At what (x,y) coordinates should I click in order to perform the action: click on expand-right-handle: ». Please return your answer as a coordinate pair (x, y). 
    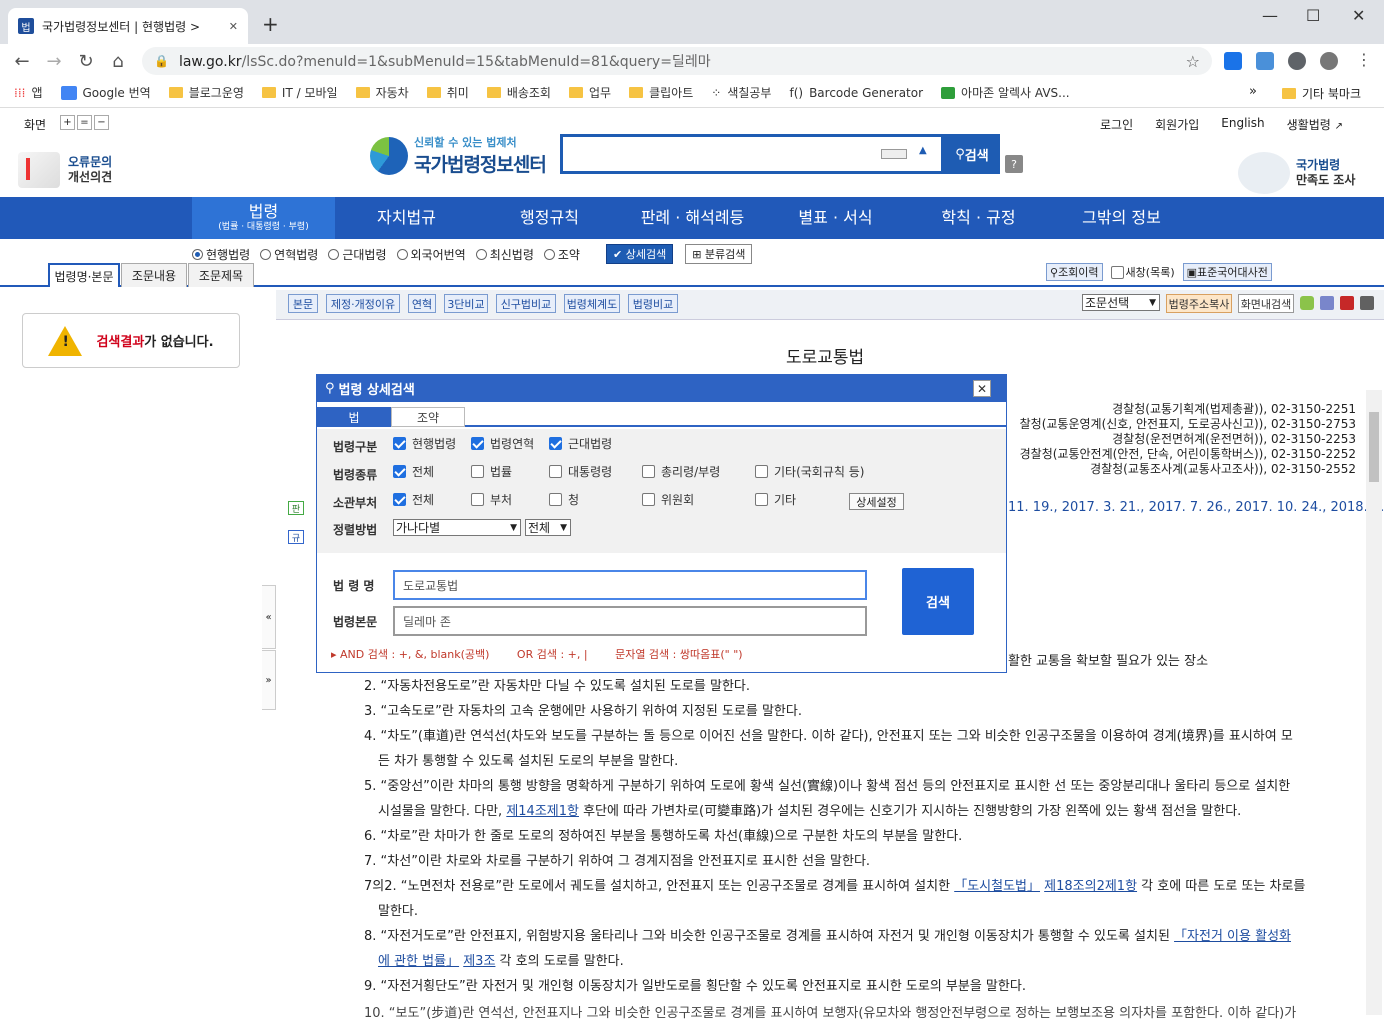
    Looking at the image, I should click on (269, 680).